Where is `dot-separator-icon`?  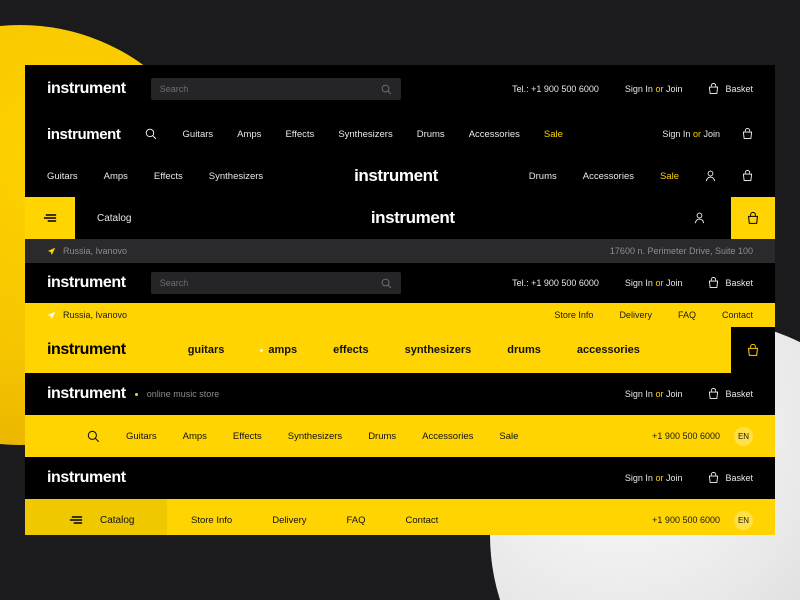 dot-separator-icon is located at coordinates (136, 394).